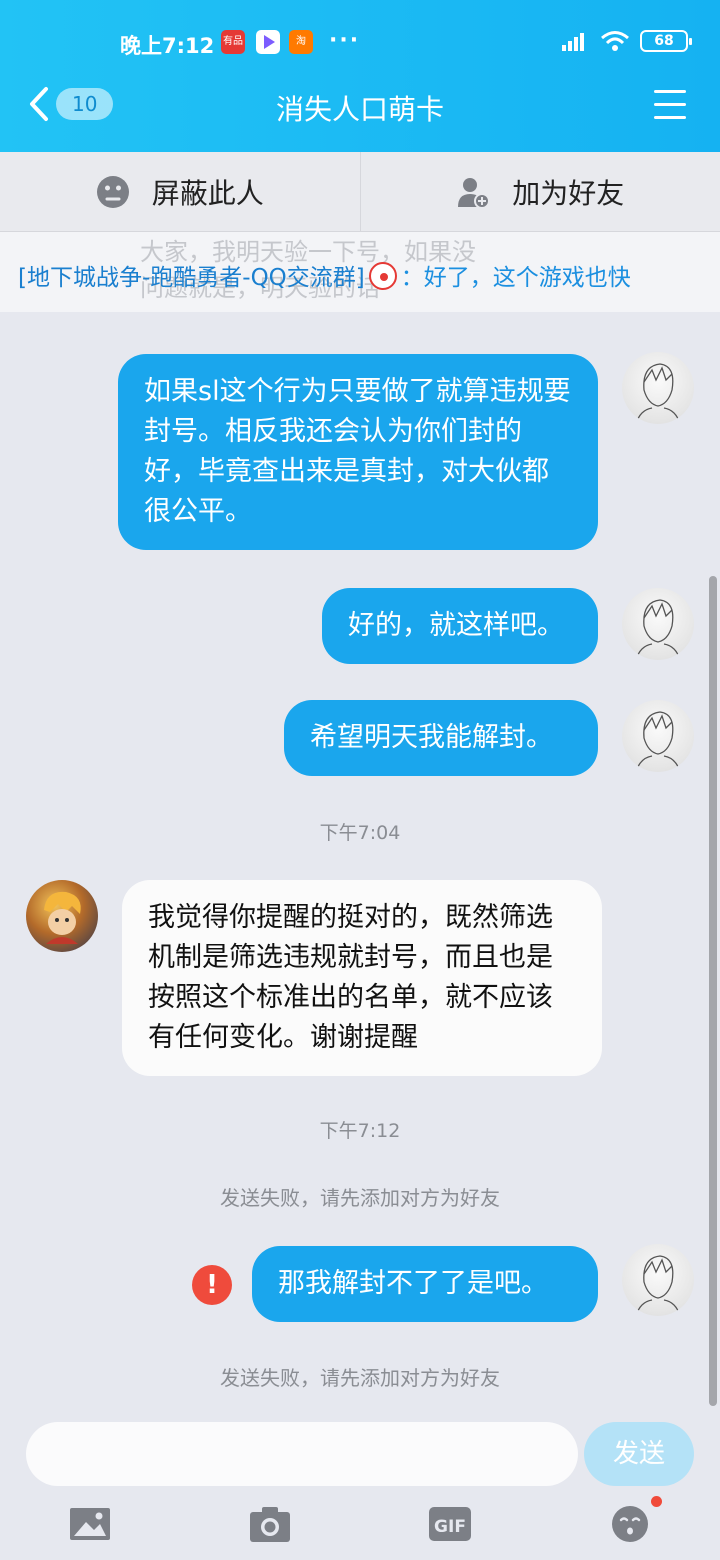  Describe the element at coordinates (233, 42) in the screenshot. I see `youpin-app-icon: 有品` at that location.